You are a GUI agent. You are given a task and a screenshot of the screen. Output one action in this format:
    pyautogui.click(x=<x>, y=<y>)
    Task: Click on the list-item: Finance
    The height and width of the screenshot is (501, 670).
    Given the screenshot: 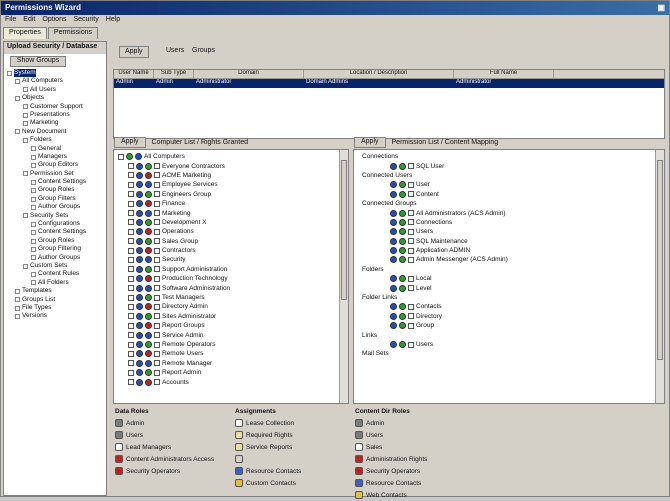 What is the action you would take?
    pyautogui.click(x=228, y=203)
    